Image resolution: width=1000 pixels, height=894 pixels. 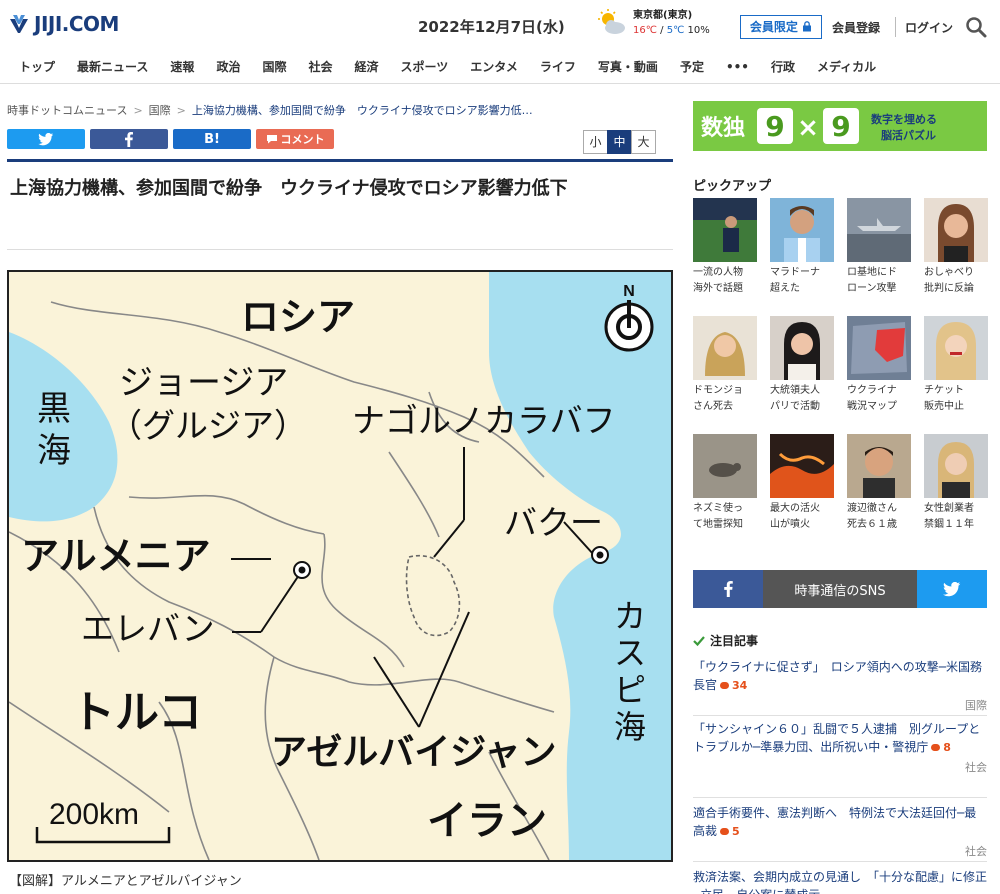 What do you see at coordinates (661, 30) in the screenshot?
I see `weather-sep: /` at bounding box center [661, 30].